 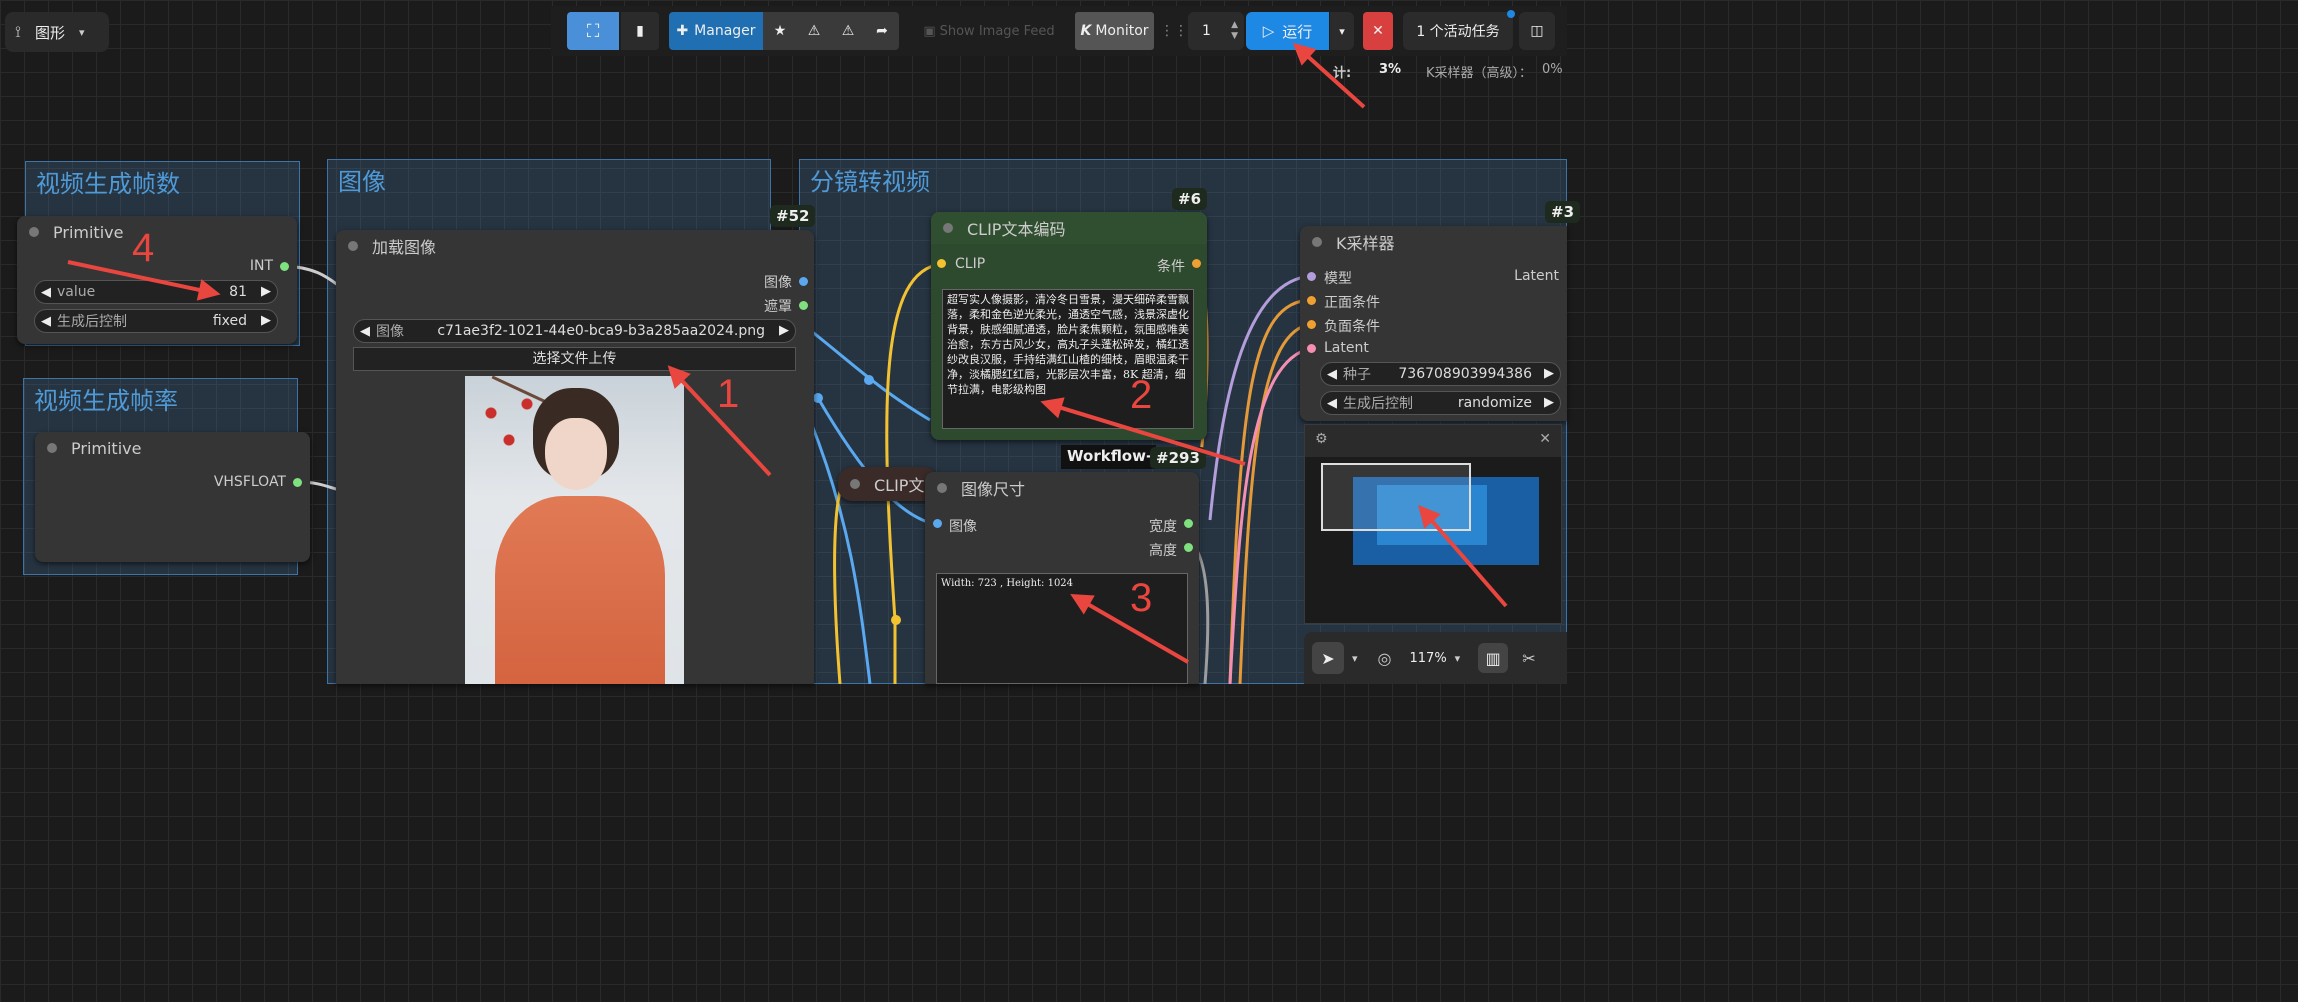 I want to click on drag-handle-icon: ⋮⋮, so click(x=1174, y=31).